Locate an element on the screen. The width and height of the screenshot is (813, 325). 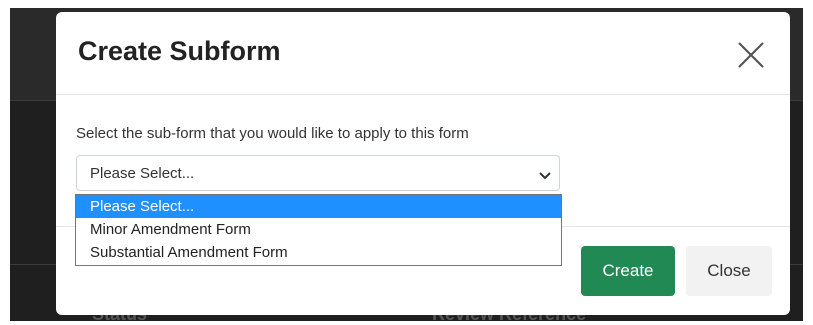
modal-title: Create Subform is located at coordinates (179, 51).